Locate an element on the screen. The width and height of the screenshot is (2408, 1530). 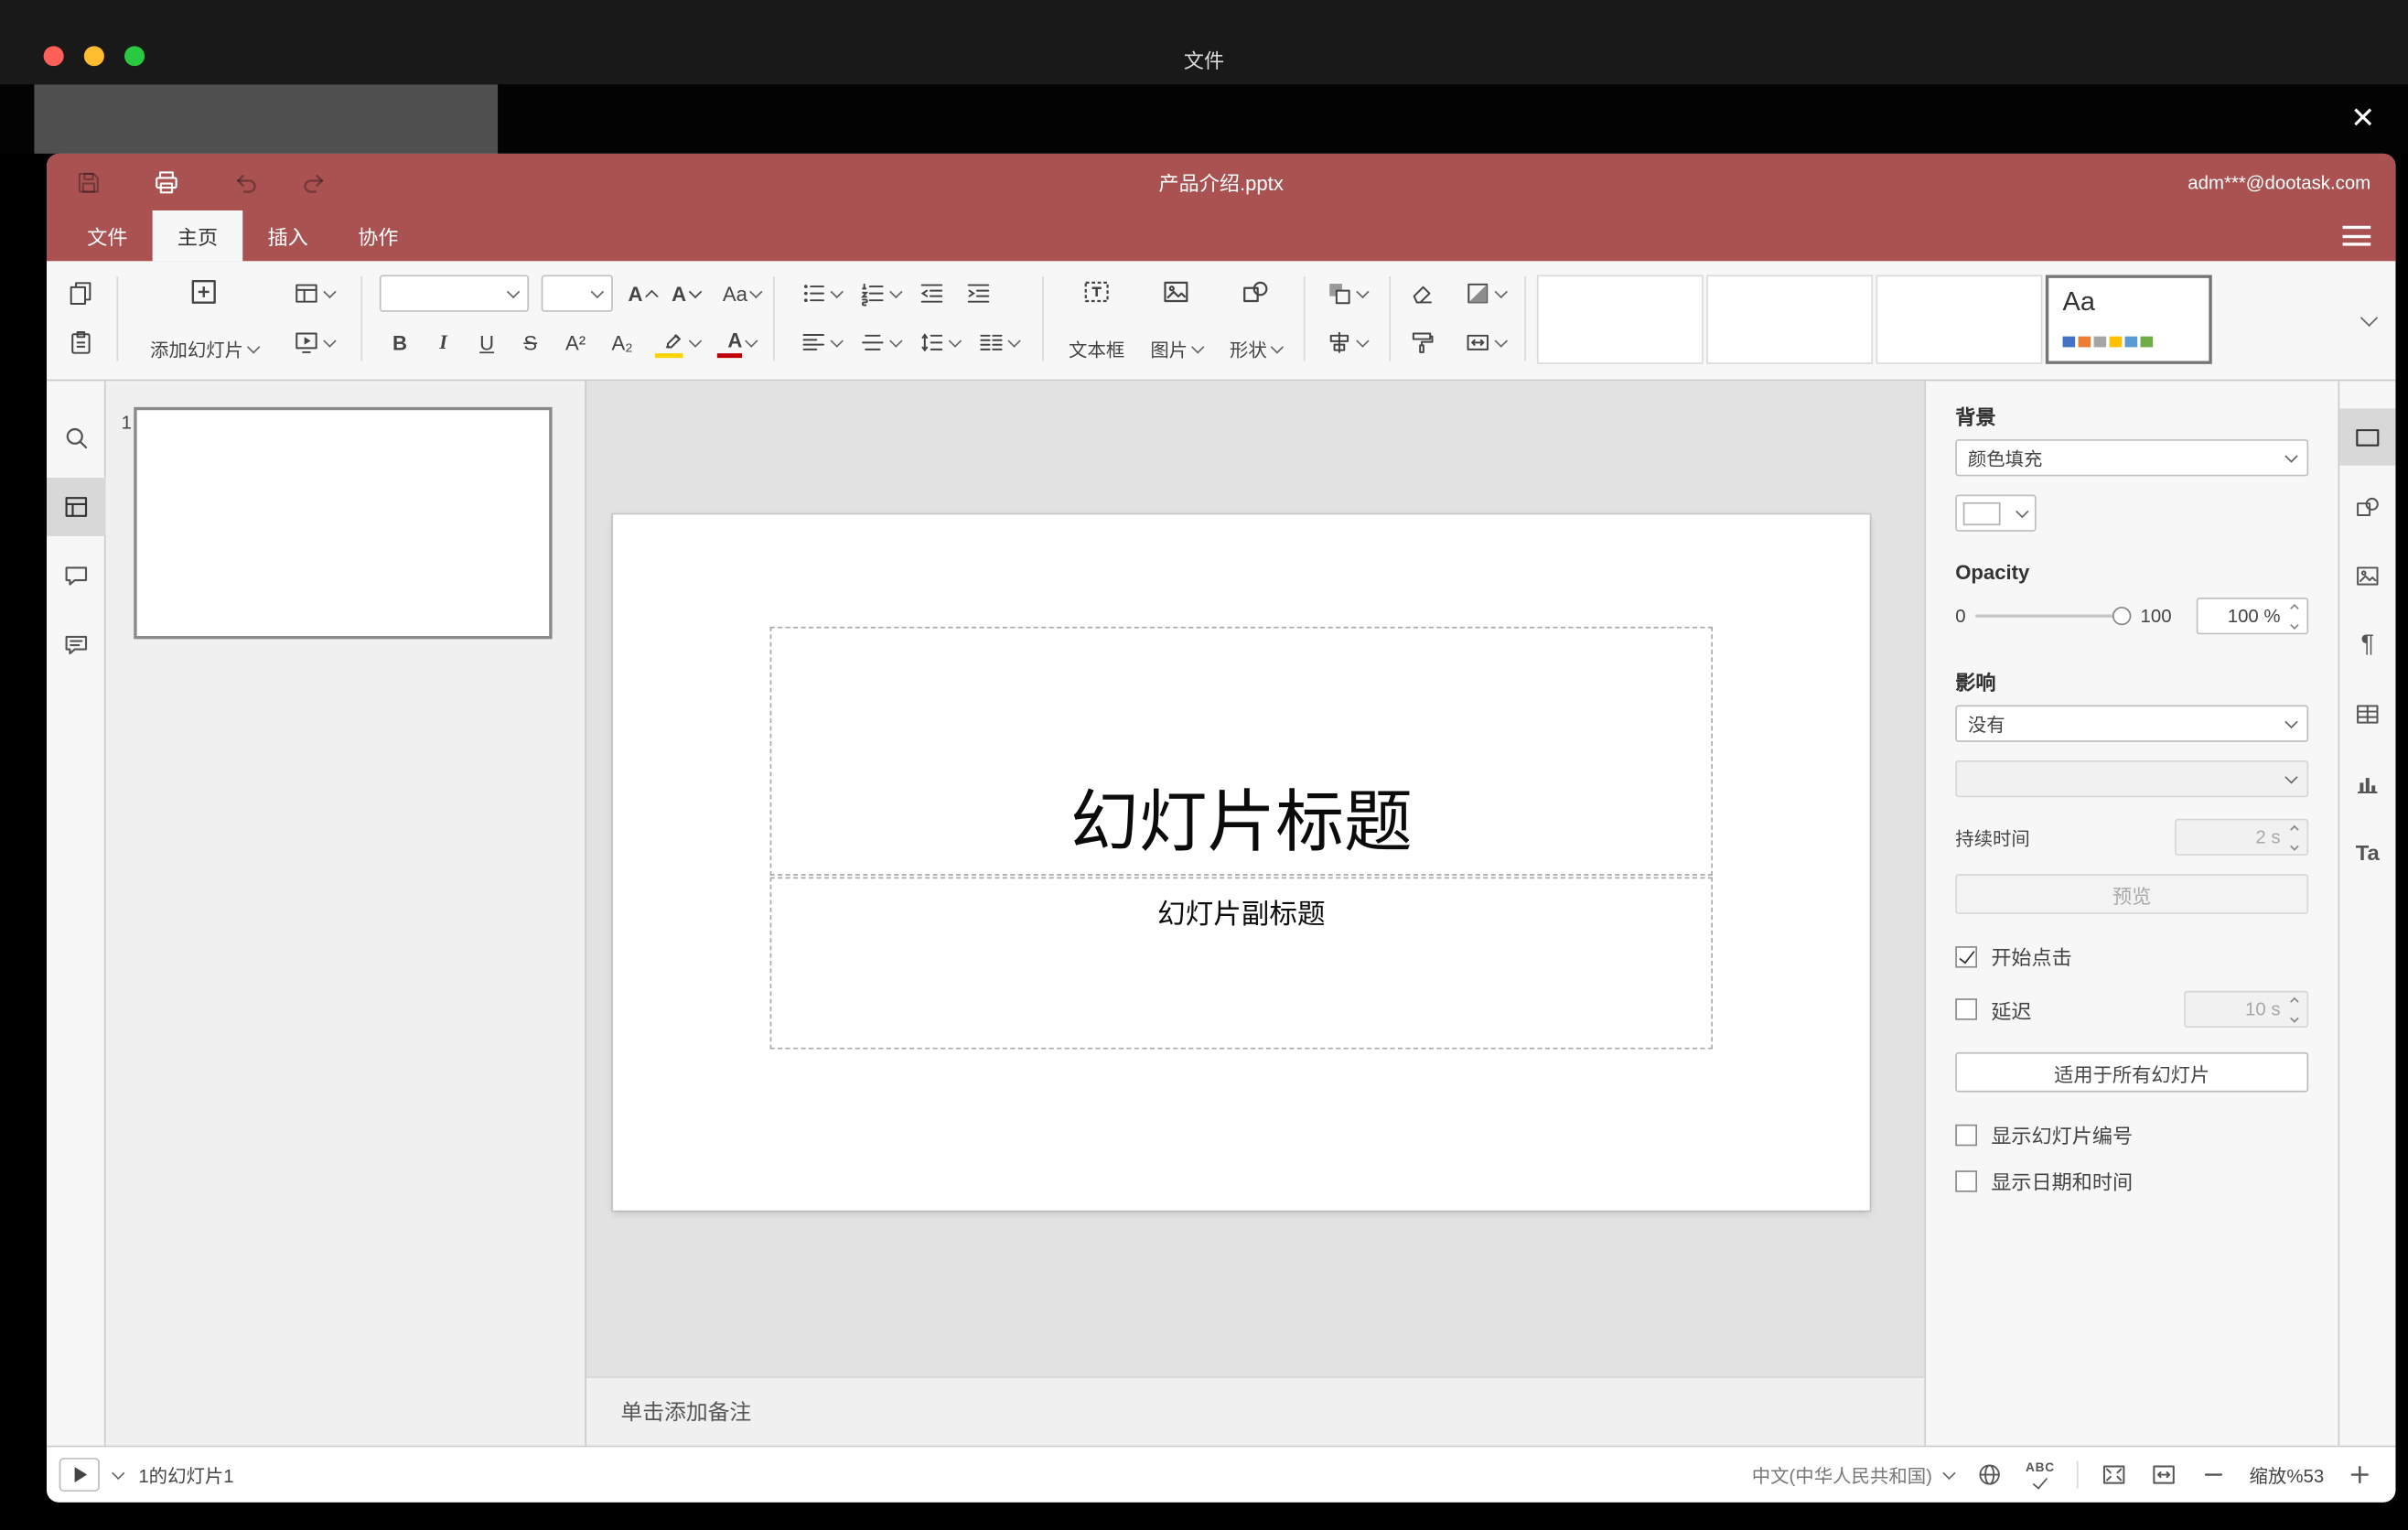
save-icon is located at coordinates (89, 183).